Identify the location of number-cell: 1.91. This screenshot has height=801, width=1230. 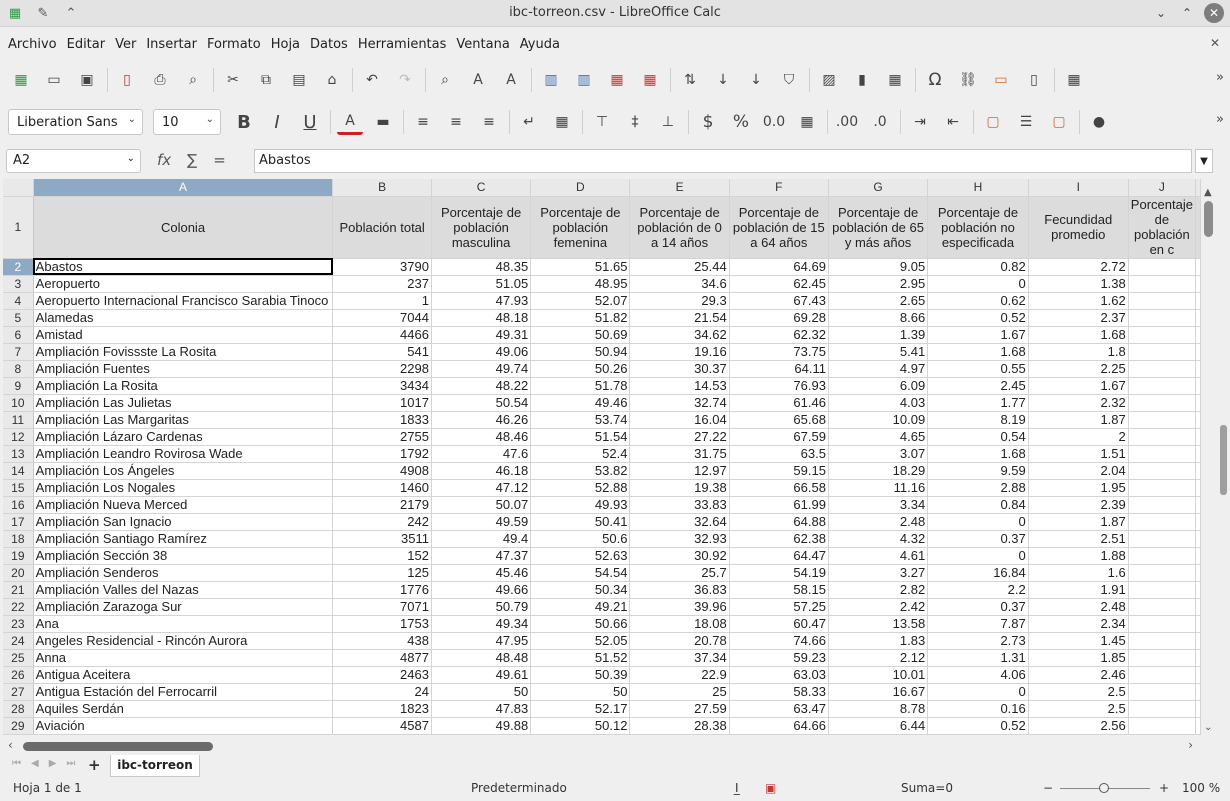
(1078, 590).